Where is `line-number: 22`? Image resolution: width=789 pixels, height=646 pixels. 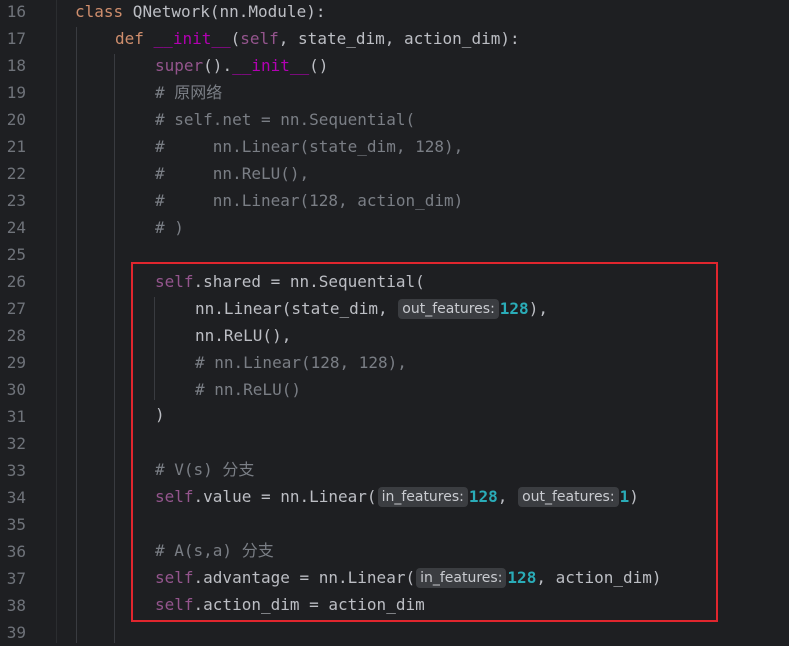
line-number: 22 is located at coordinates (16, 173).